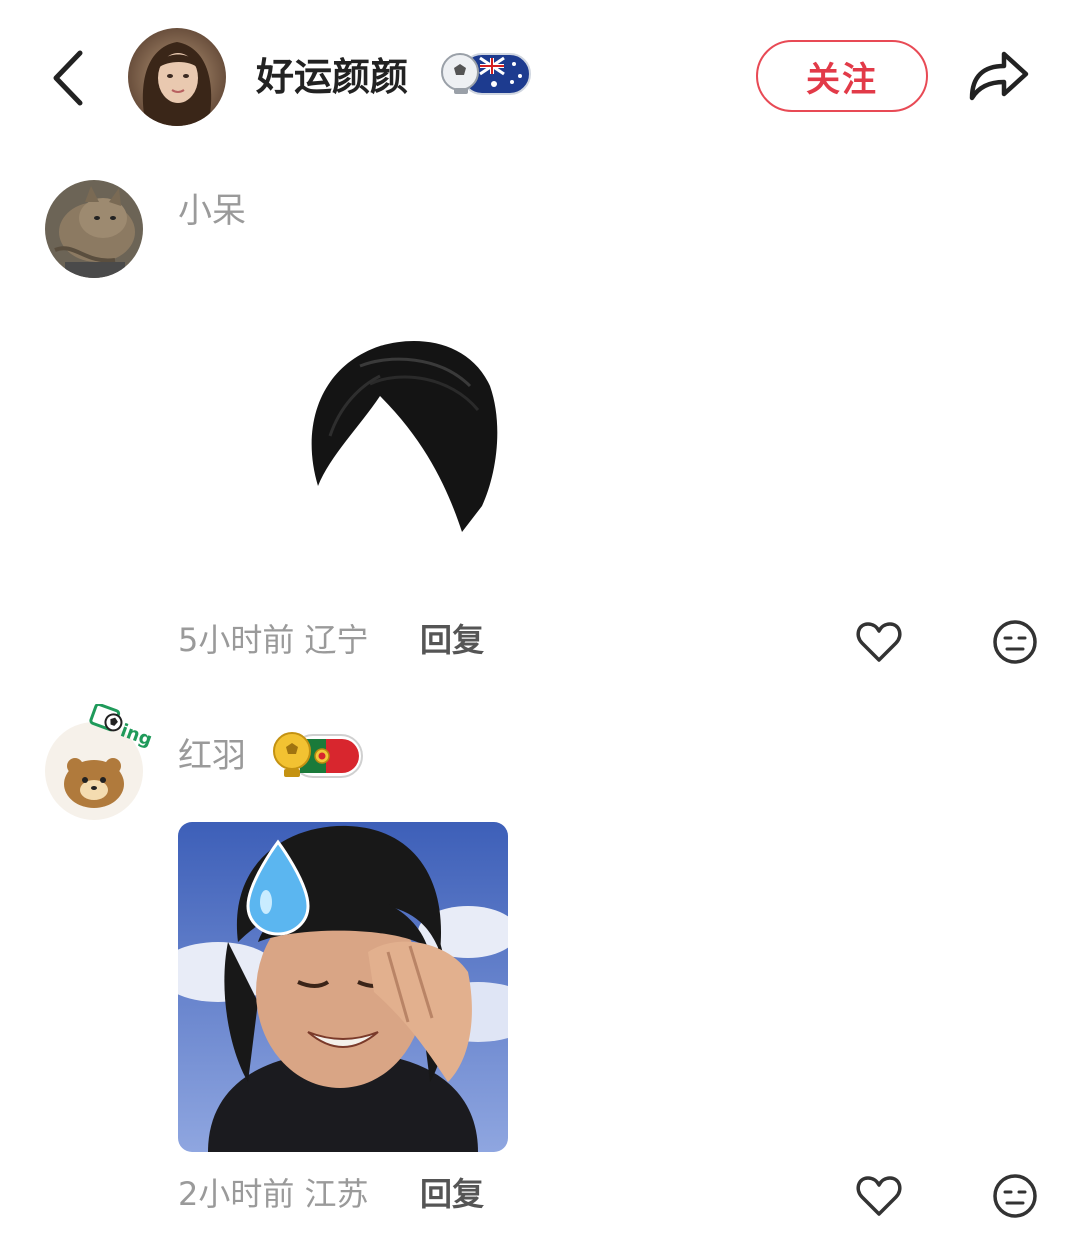 The image size is (1080, 1242). I want to click on commenter-avatar, so click(94, 229).